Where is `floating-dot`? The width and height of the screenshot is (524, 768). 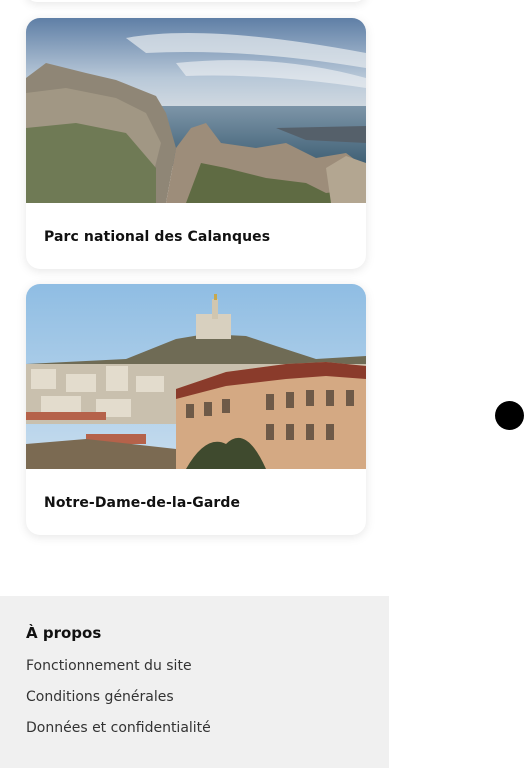
floating-dot is located at coordinates (509, 415).